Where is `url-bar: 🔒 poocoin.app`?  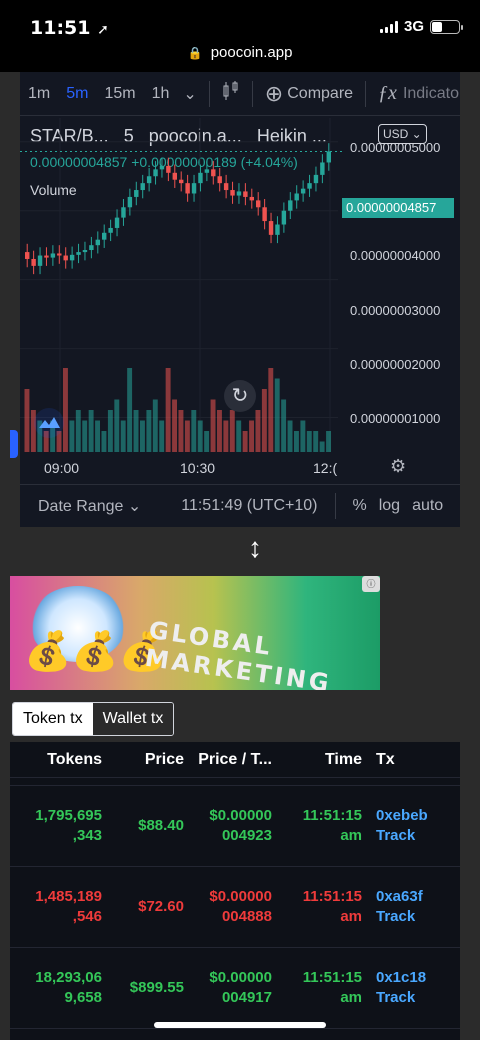
url-bar: 🔒 poocoin.app is located at coordinates (240, 58).